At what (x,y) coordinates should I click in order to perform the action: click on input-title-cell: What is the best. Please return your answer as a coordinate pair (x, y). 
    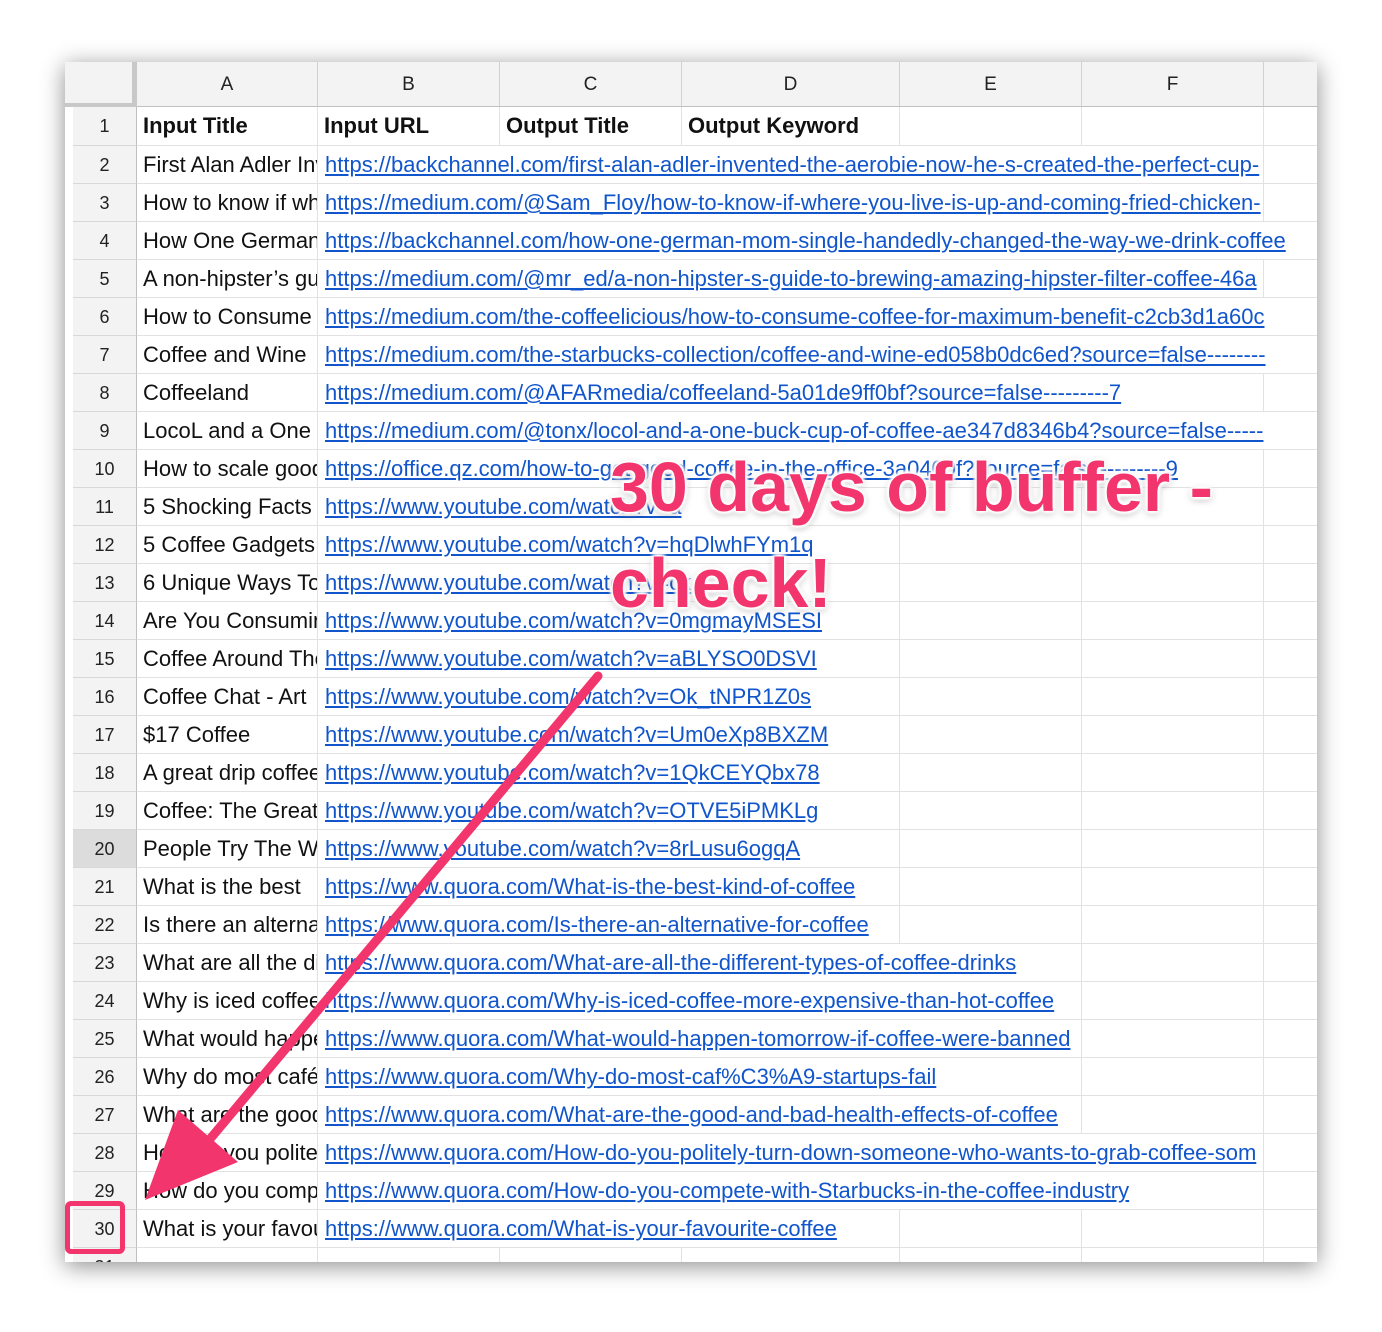
    Looking at the image, I should click on (227, 887).